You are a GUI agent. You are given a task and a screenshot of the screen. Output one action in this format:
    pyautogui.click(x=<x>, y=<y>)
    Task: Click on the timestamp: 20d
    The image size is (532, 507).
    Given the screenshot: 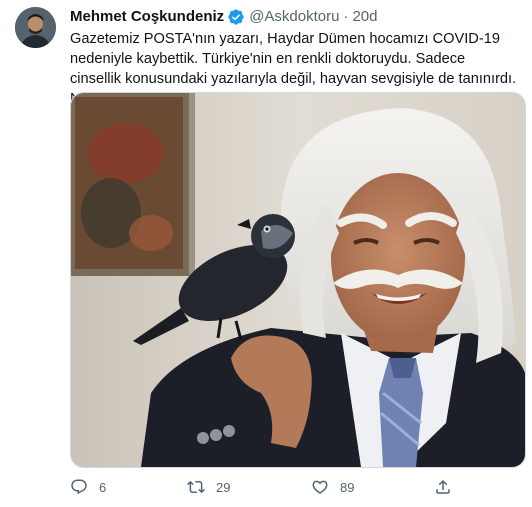 What is the action you would take?
    pyautogui.click(x=364, y=17)
    